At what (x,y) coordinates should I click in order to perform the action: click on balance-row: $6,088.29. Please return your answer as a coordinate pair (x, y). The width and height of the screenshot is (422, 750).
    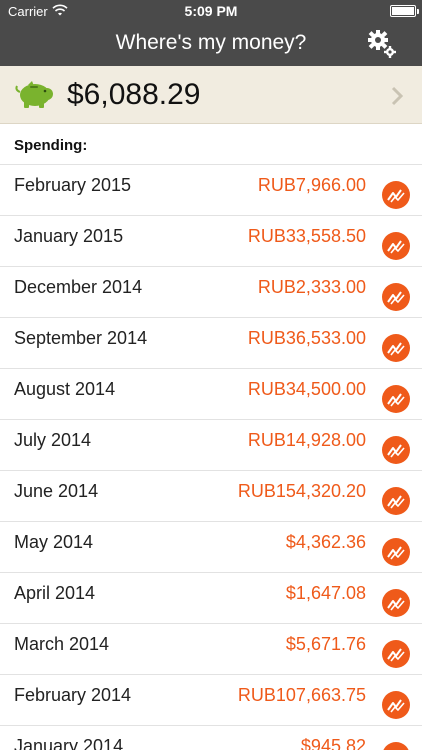
    Looking at the image, I should click on (211, 95).